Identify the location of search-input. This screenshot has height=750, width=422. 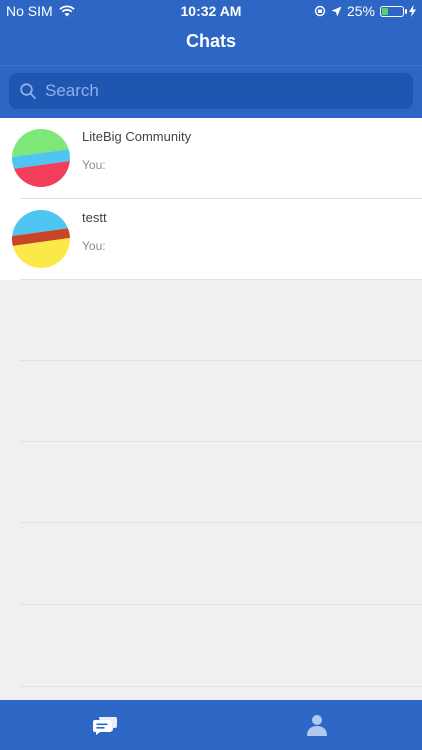
(225, 91).